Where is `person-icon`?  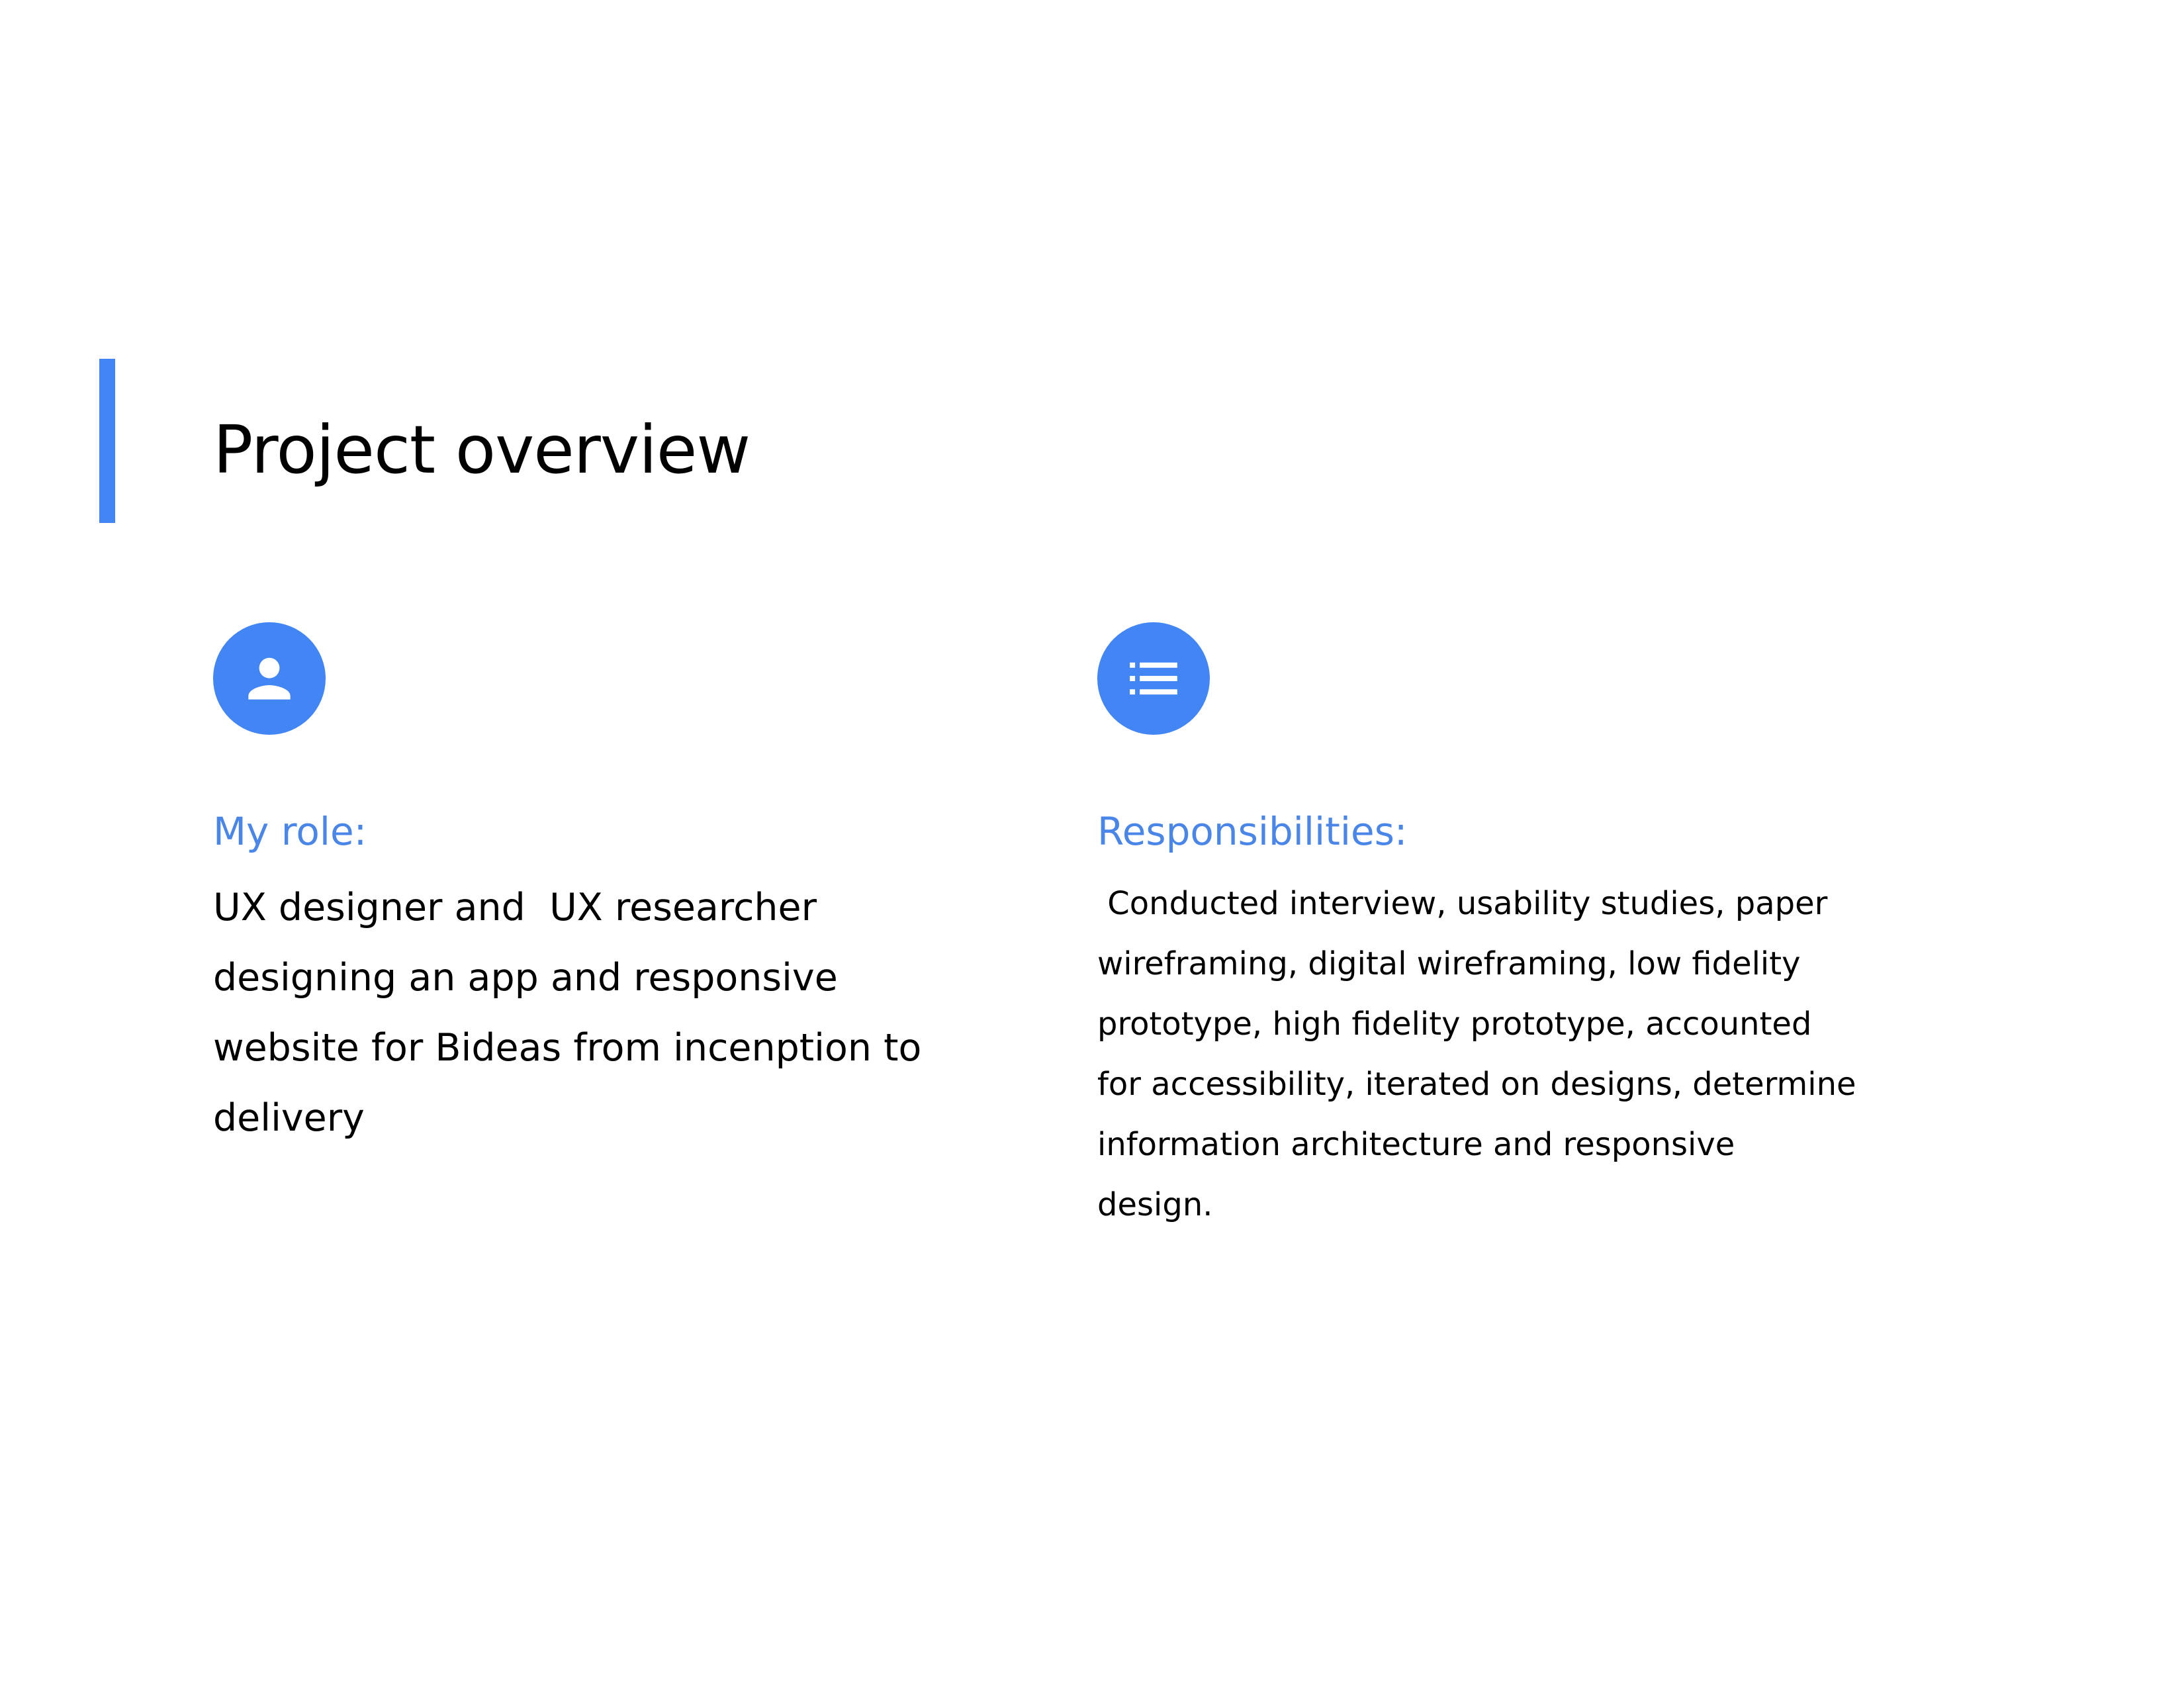 person-icon is located at coordinates (269, 678).